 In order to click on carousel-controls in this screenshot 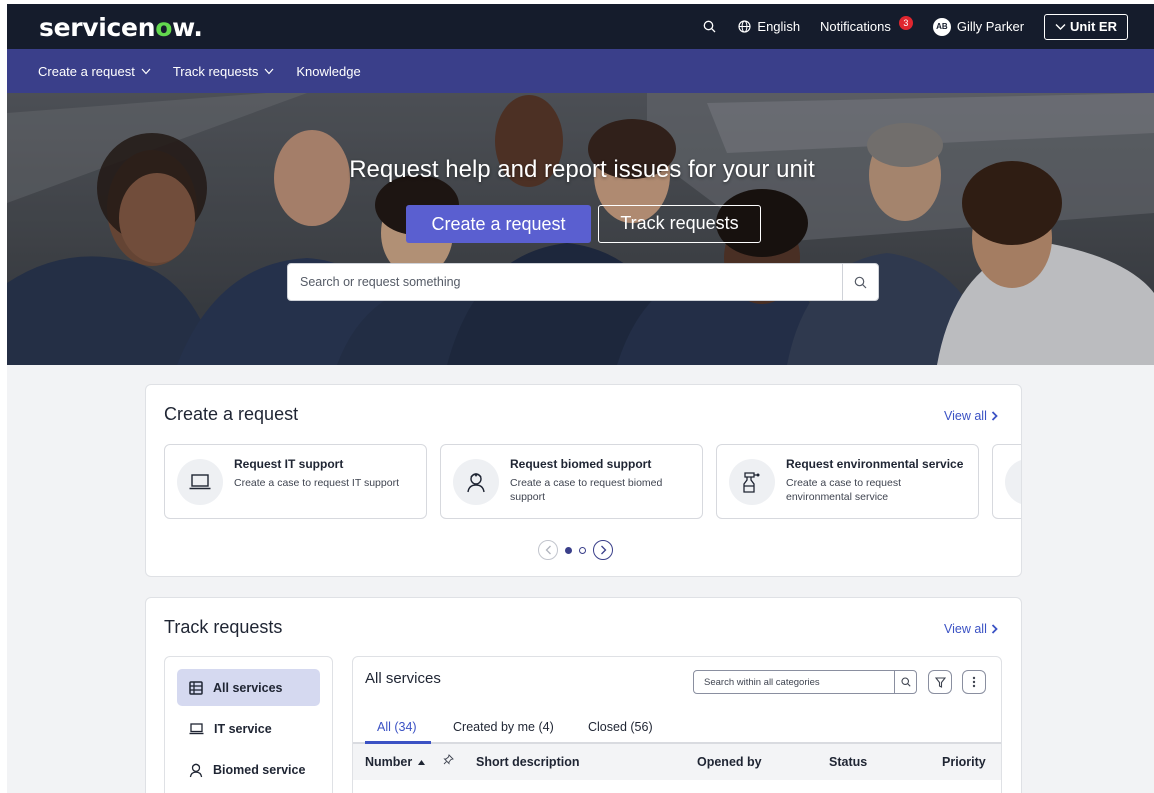, I will do `click(575, 550)`.